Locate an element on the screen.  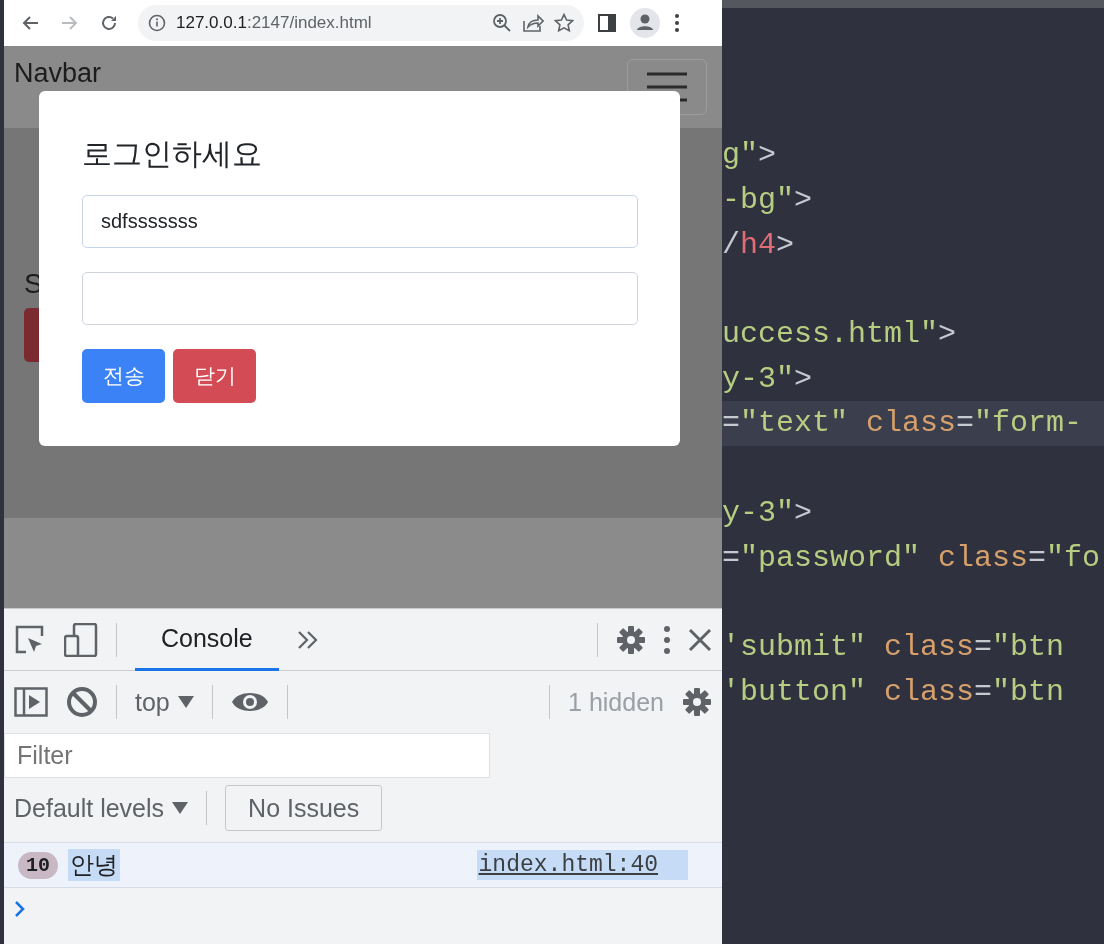
sidebar-icon is located at coordinates (31, 702).